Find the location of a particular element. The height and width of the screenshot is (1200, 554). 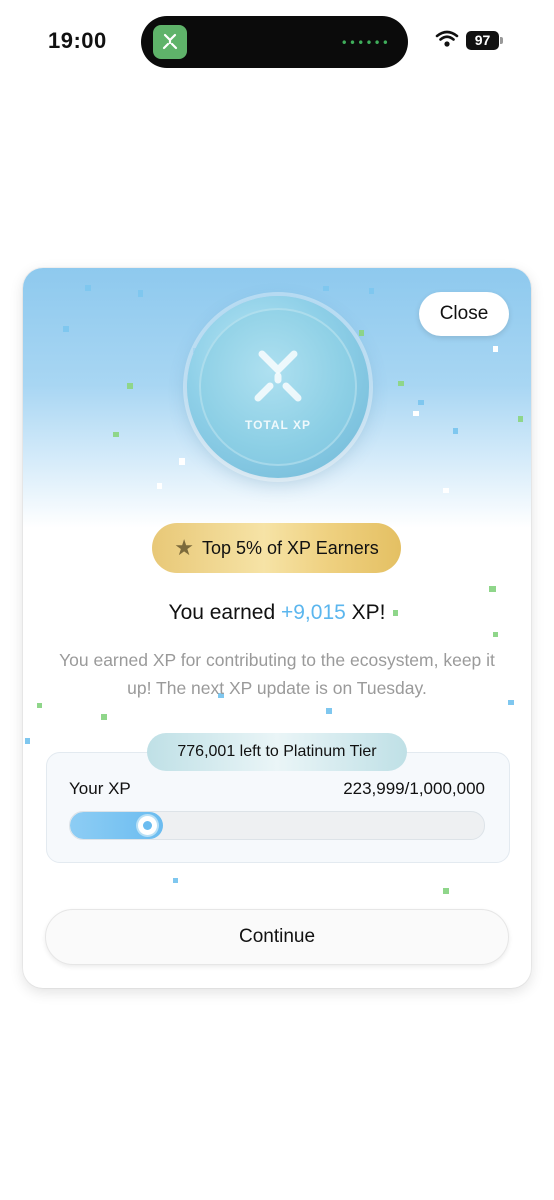

coin-logo-icon is located at coordinates (278, 376).